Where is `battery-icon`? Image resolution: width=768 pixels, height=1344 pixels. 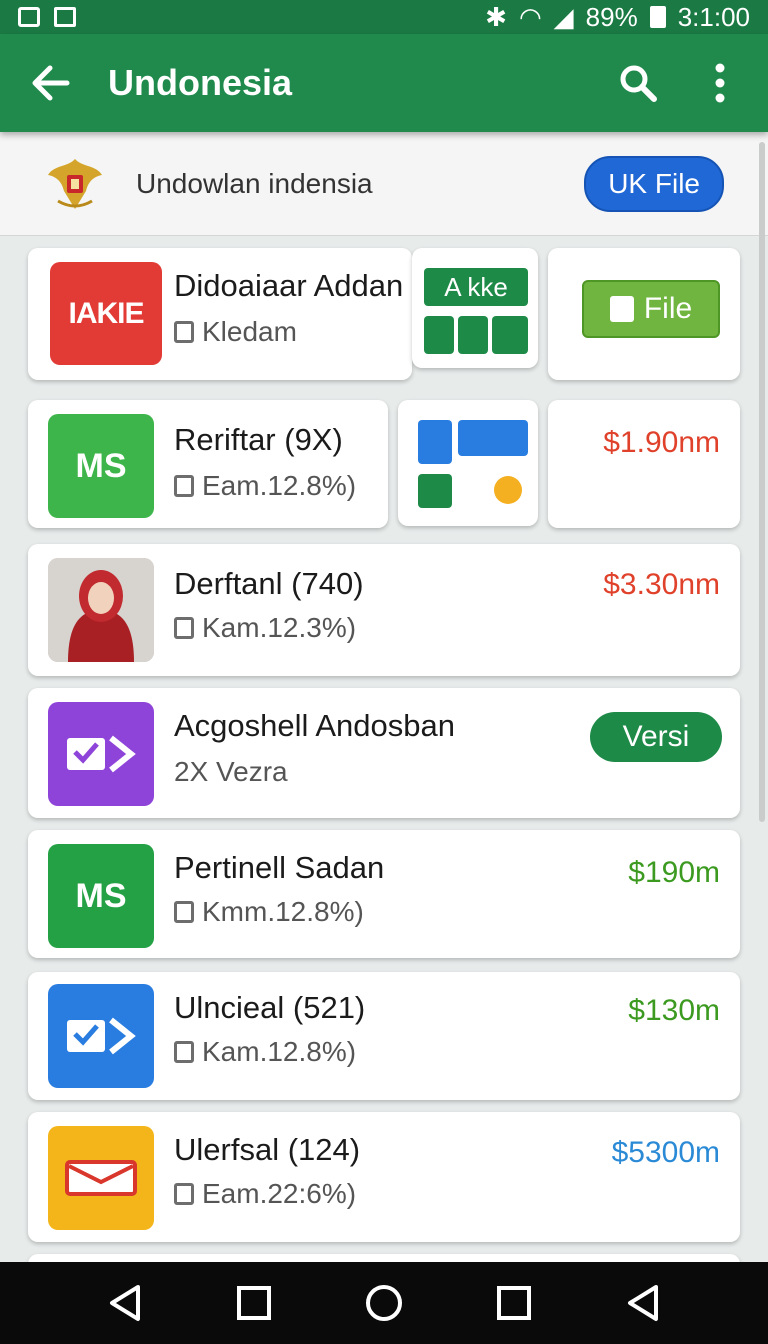
battery-icon is located at coordinates (657, 17).